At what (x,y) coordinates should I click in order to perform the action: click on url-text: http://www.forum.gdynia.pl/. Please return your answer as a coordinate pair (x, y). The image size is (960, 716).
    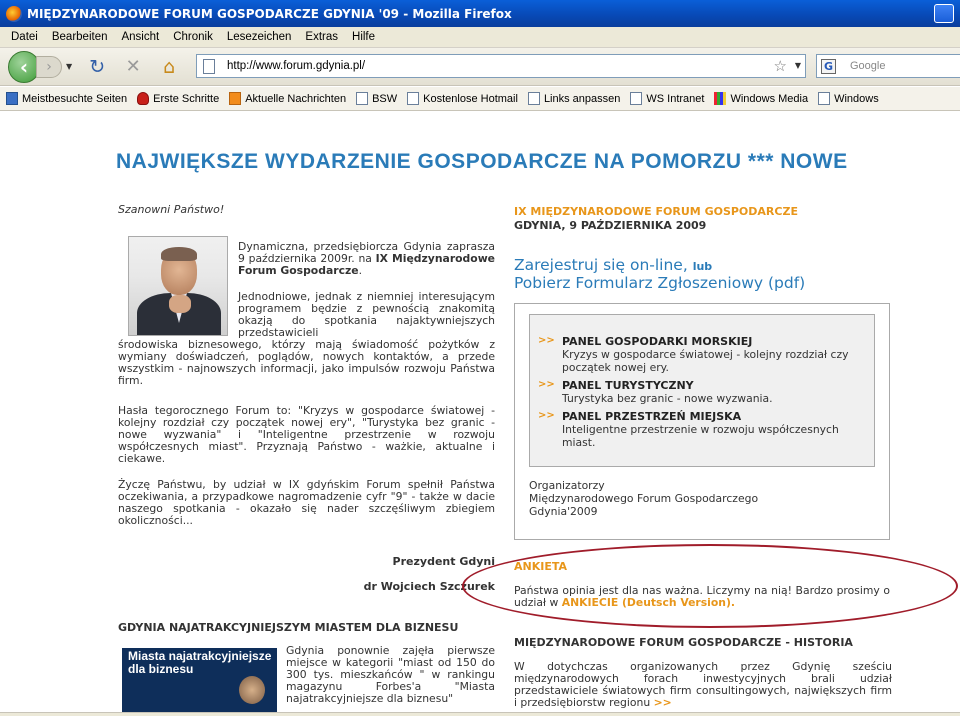
    Looking at the image, I should click on (296, 66).